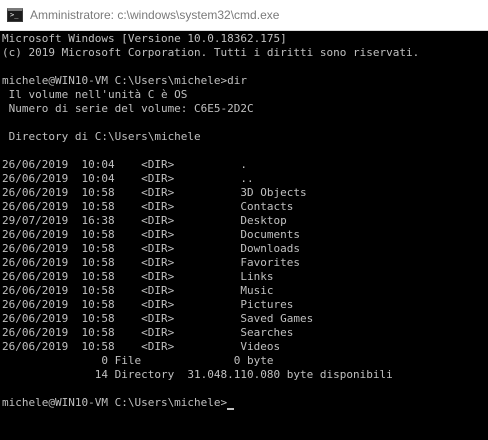 This screenshot has width=488, height=440. I want to click on console-line-text: 26/06/2019 10:58 <DIR> Downloads, so click(151, 248).